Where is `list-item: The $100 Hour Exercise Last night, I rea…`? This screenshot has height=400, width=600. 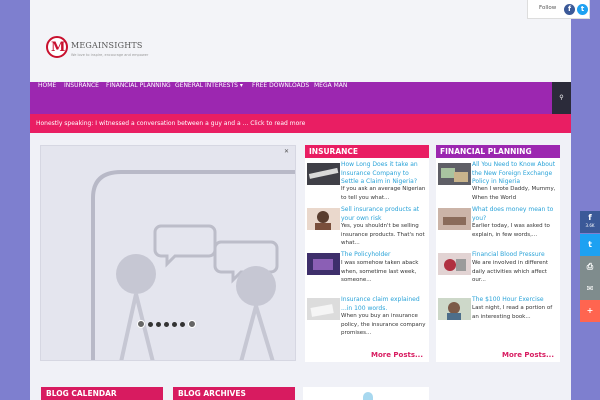
list-item: The $100 Hour Exercise Last night, I rea… is located at coordinates (496, 318).